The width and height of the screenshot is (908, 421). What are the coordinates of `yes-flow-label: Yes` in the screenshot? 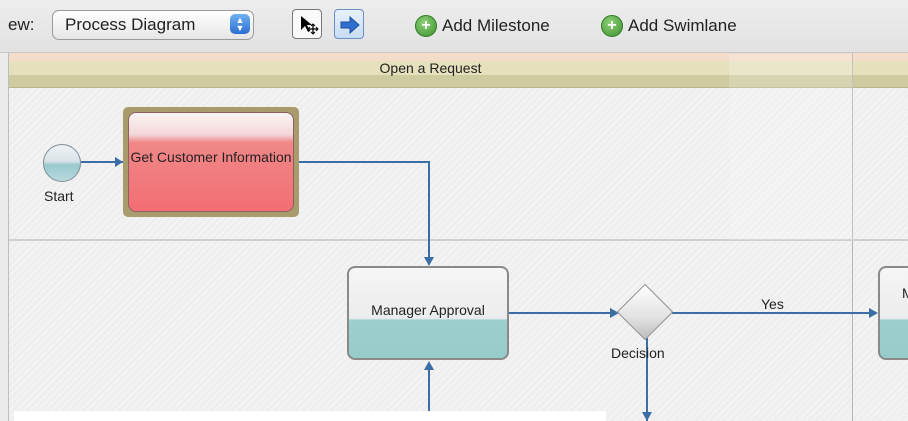 It's located at (772, 304).